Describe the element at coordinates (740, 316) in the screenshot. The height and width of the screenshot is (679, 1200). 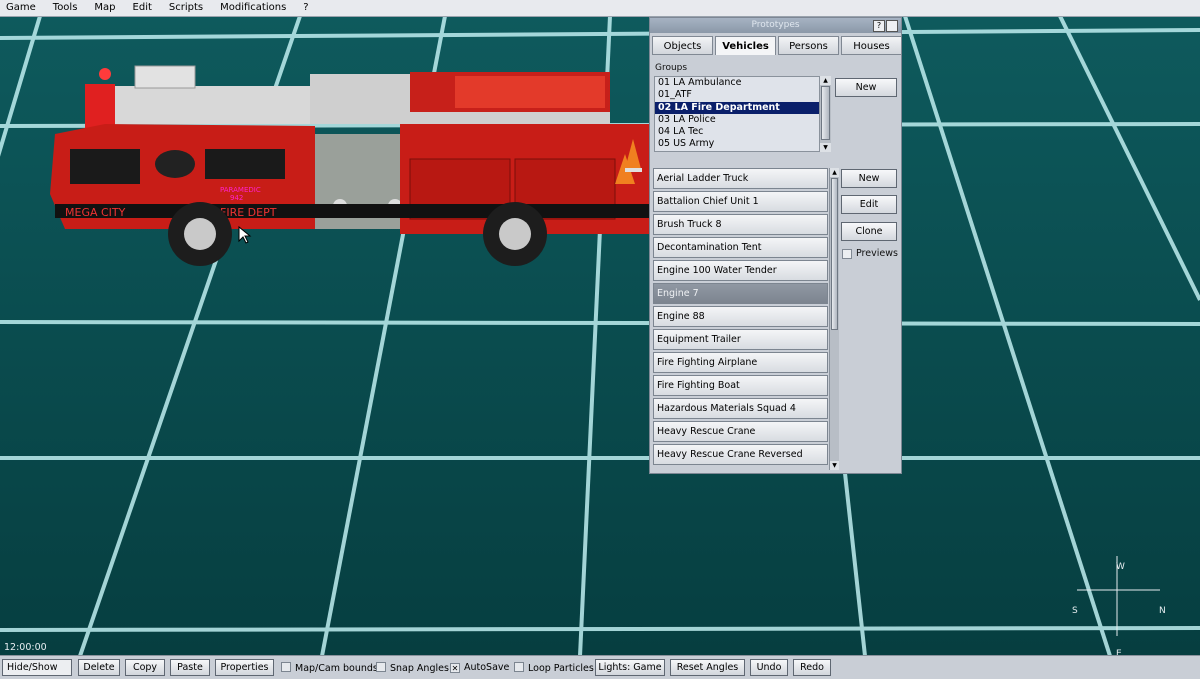
I see `vehicle-item: Engine 88` at that location.